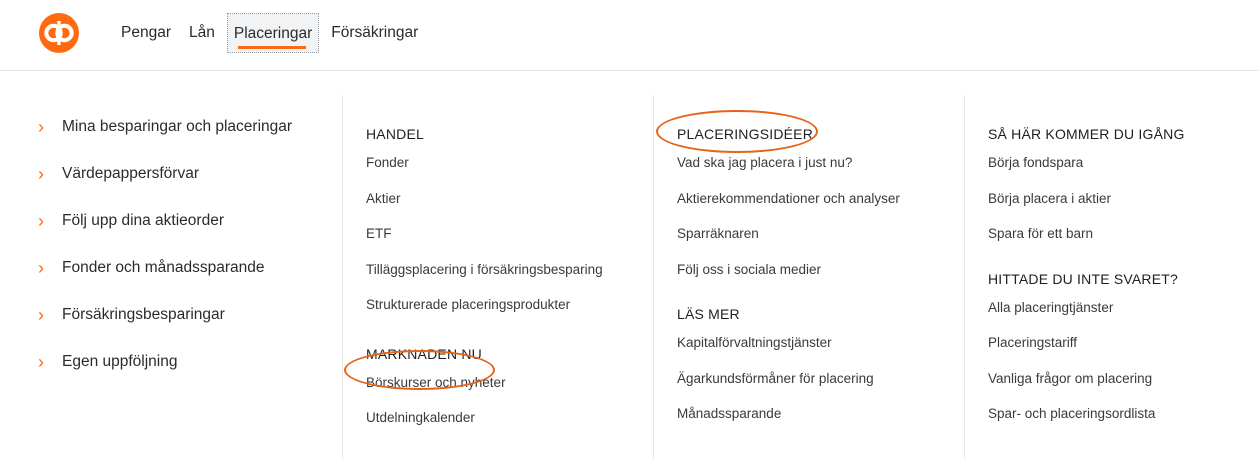 The height and width of the screenshot is (459, 1259). What do you see at coordinates (1086, 134) in the screenshot?
I see `section-heading-kom-igang: SÅ HÄR KOMMER DU IGÅNG` at bounding box center [1086, 134].